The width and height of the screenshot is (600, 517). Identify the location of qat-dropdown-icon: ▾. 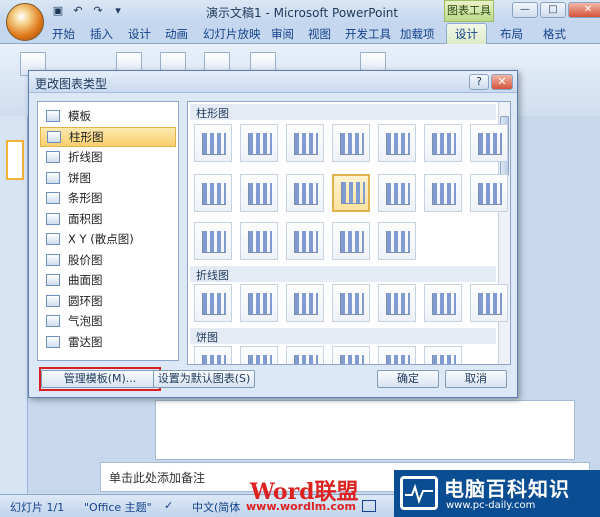
(118, 11).